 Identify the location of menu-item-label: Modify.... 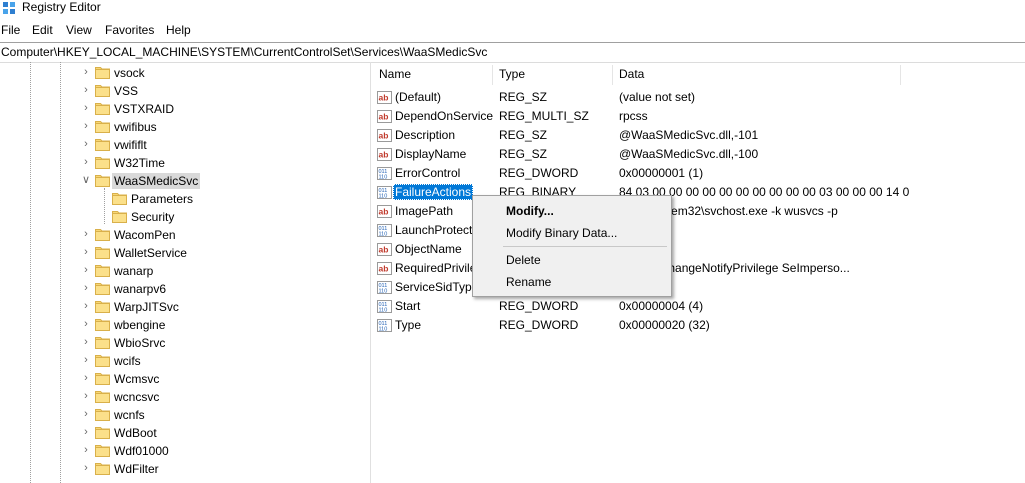
(530, 211).